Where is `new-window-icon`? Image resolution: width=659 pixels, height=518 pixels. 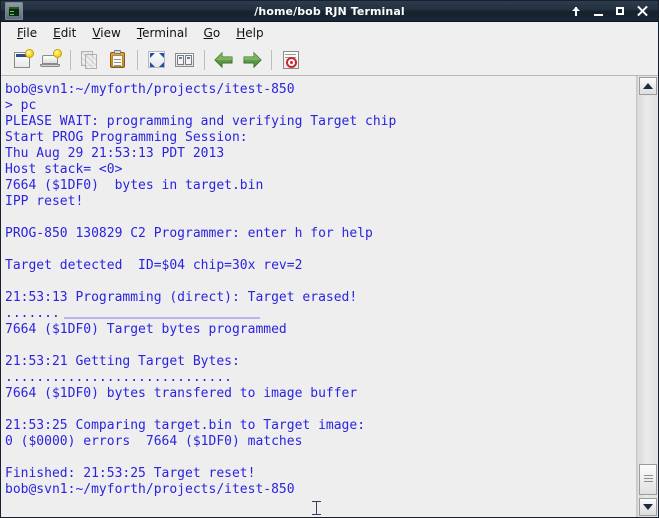 new-window-icon is located at coordinates (51, 59).